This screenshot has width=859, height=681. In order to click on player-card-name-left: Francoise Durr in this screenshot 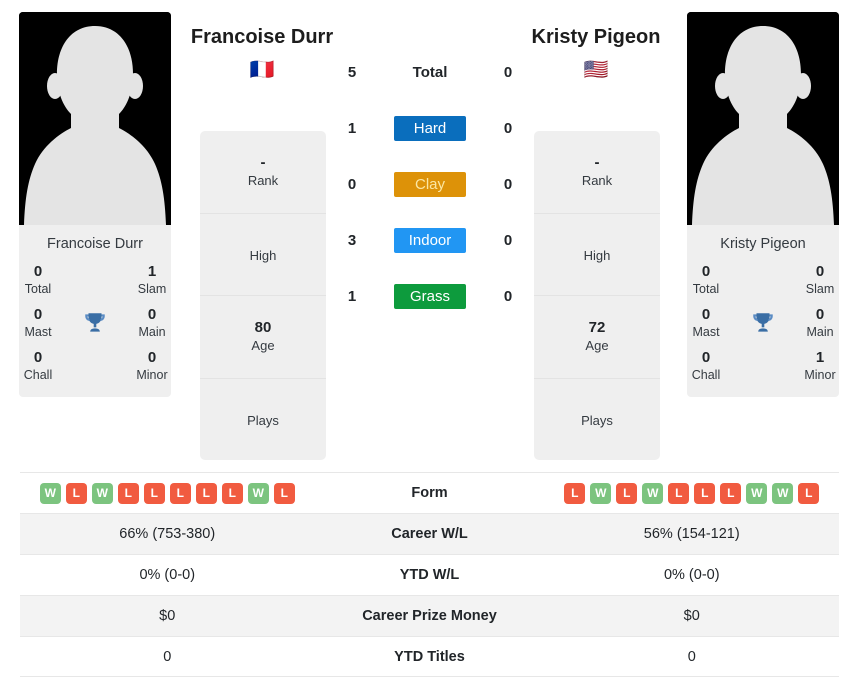, I will do `click(95, 244)`.